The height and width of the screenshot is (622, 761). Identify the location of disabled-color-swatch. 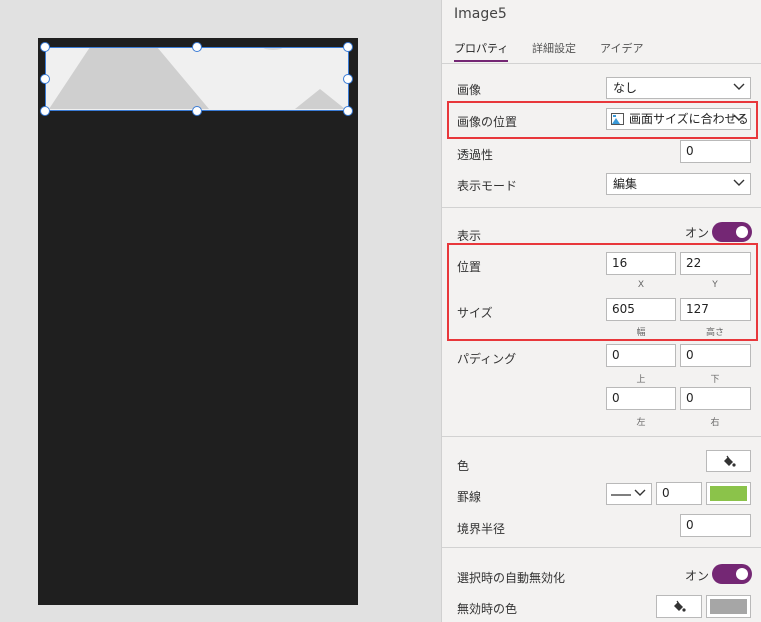
(728, 606).